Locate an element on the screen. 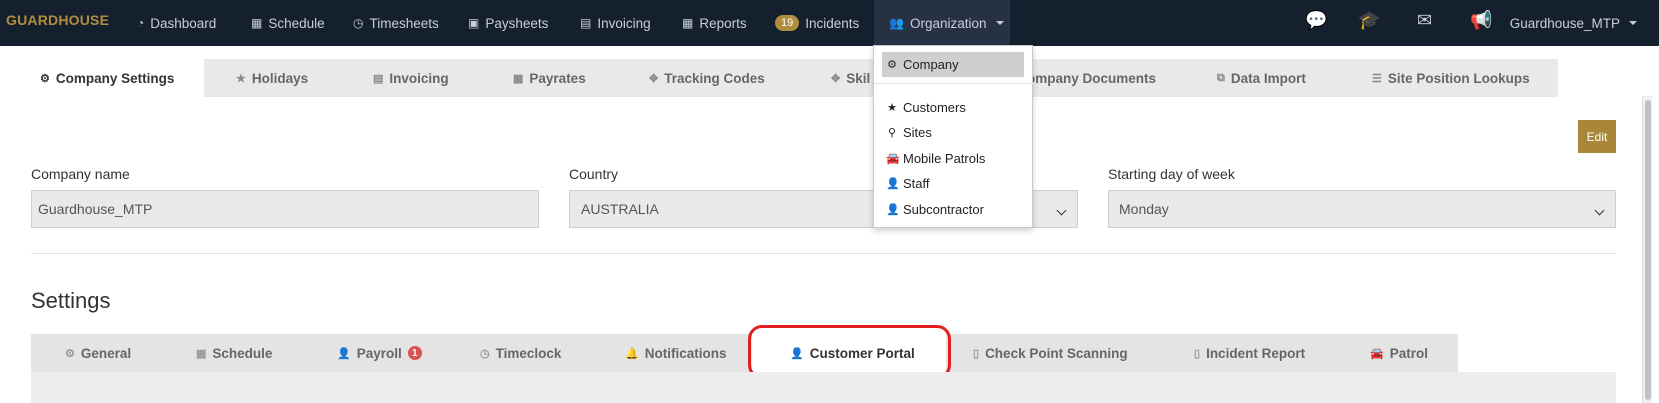  tab-tracking-codes: ✥ Tracking Codes is located at coordinates (707, 78).